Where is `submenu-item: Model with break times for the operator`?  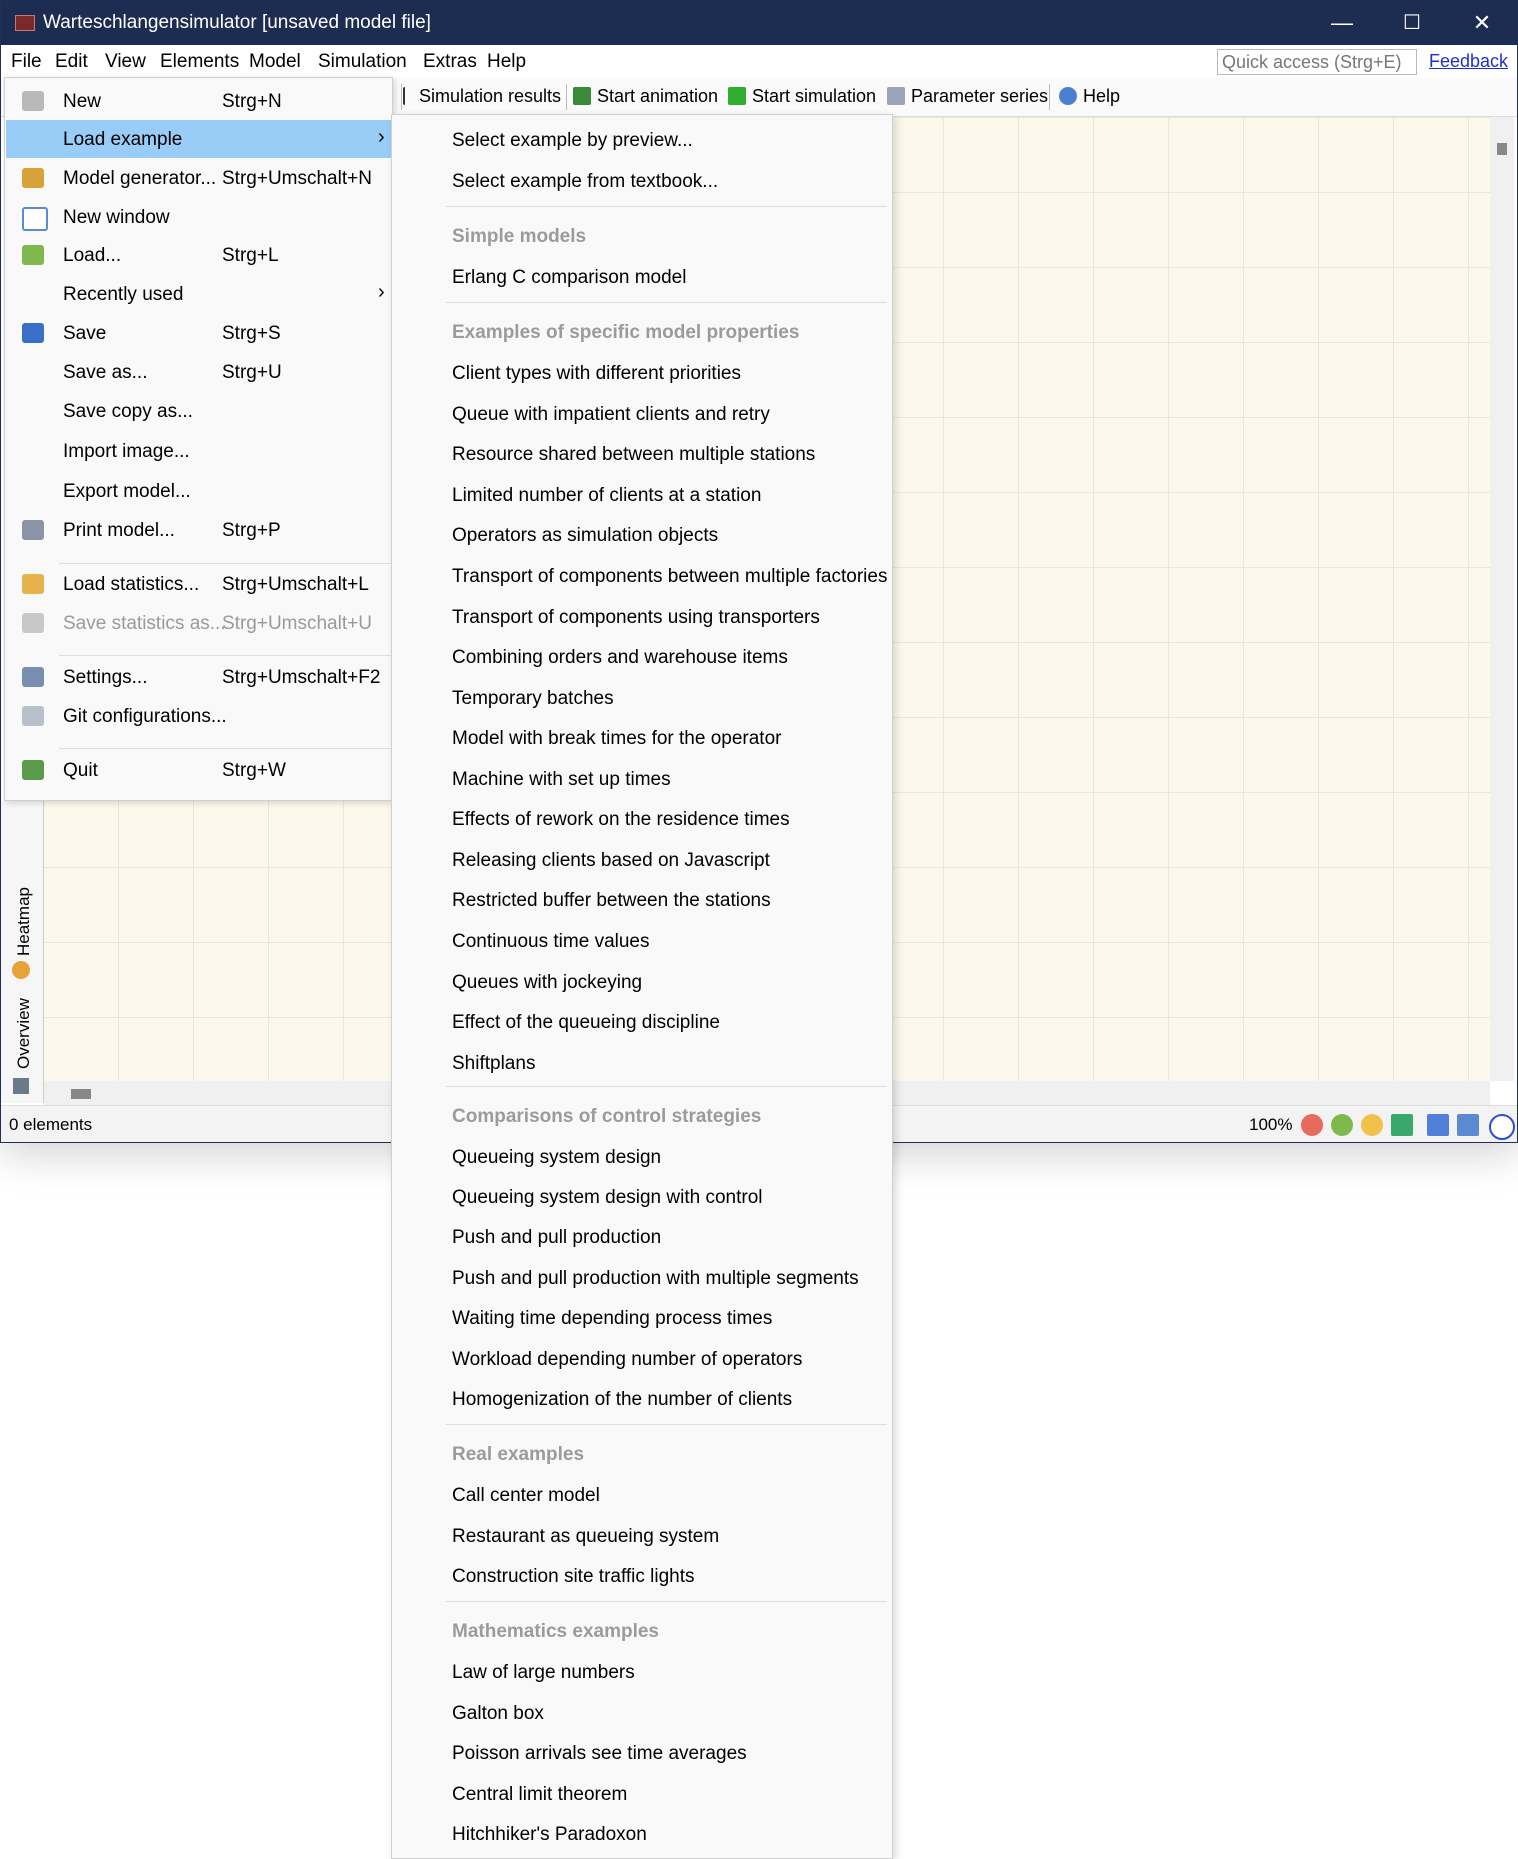
submenu-item: Model with break times for the operator is located at coordinates (617, 739).